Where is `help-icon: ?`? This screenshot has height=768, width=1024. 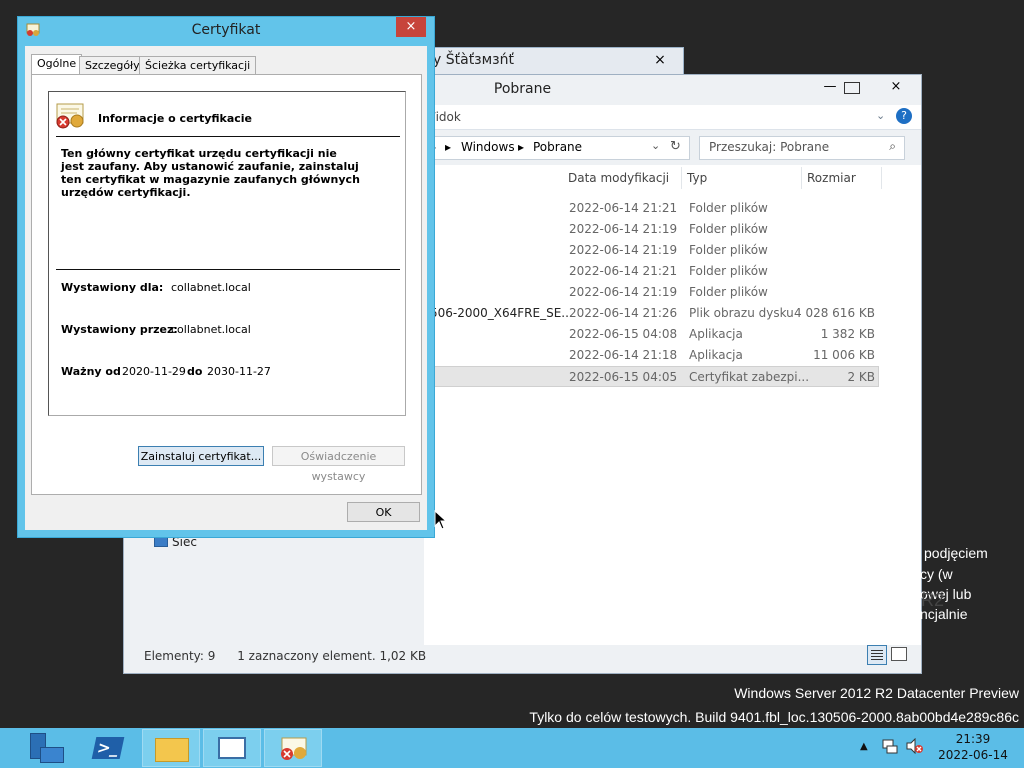 help-icon: ? is located at coordinates (904, 116).